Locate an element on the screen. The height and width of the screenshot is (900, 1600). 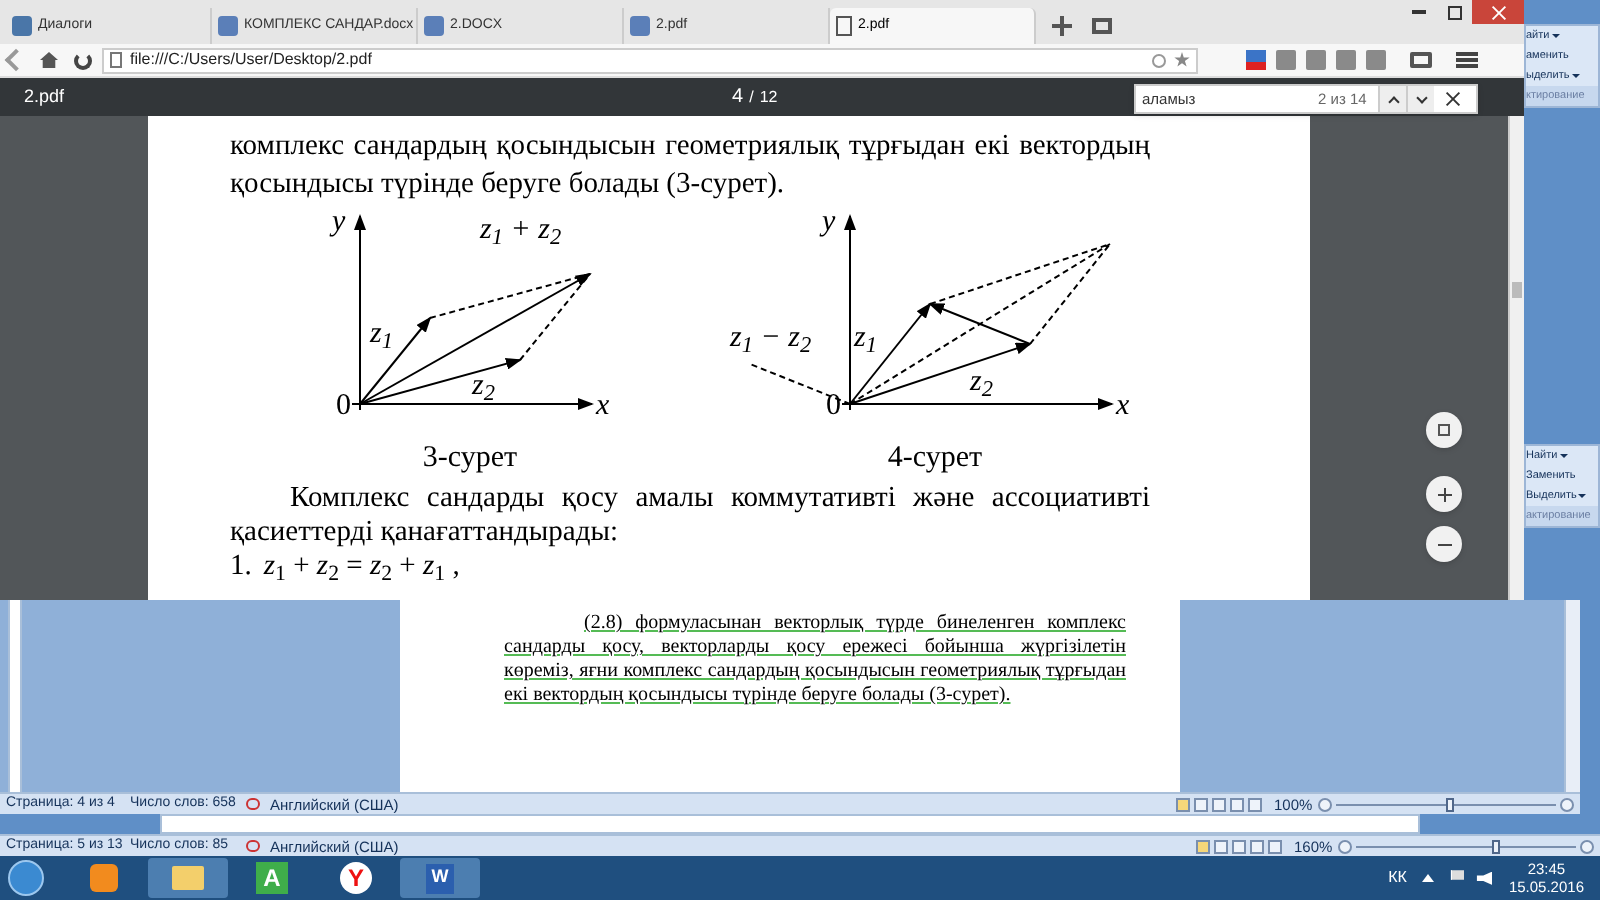
chat-bubble-icon is located at coordinates (1421, 60).